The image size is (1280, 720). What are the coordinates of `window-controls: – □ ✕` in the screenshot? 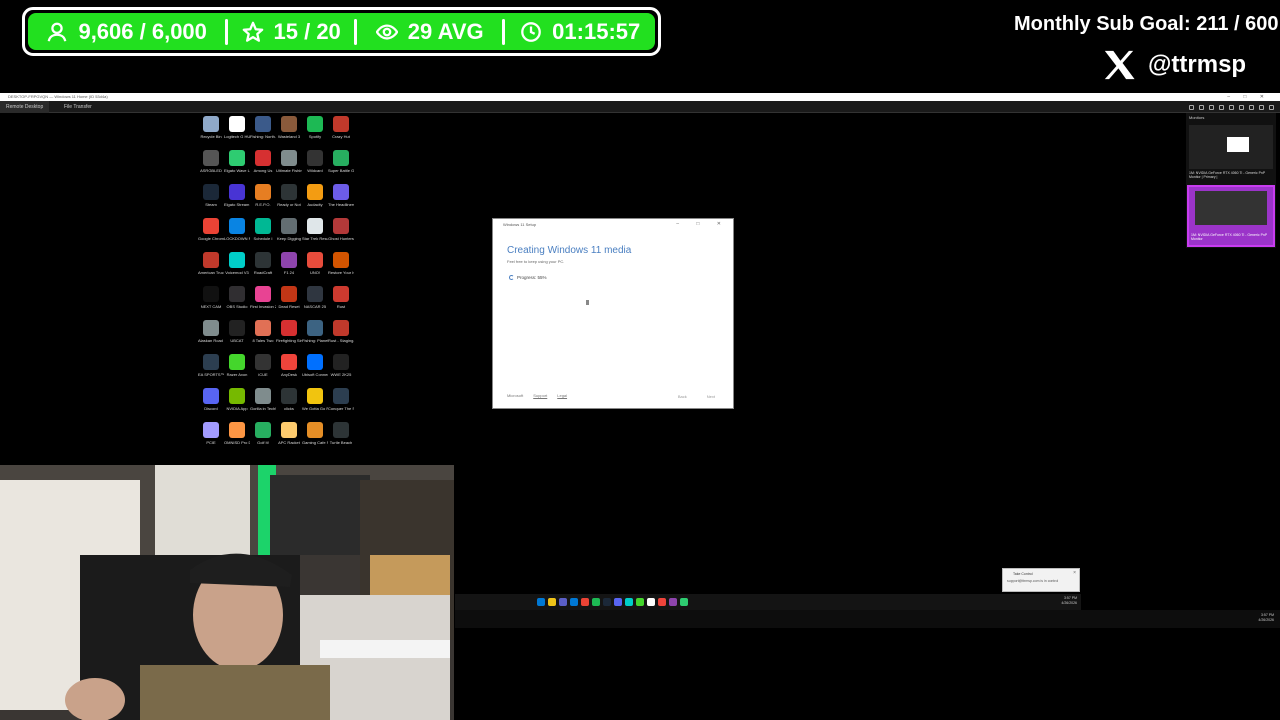 It's located at (1248, 97).